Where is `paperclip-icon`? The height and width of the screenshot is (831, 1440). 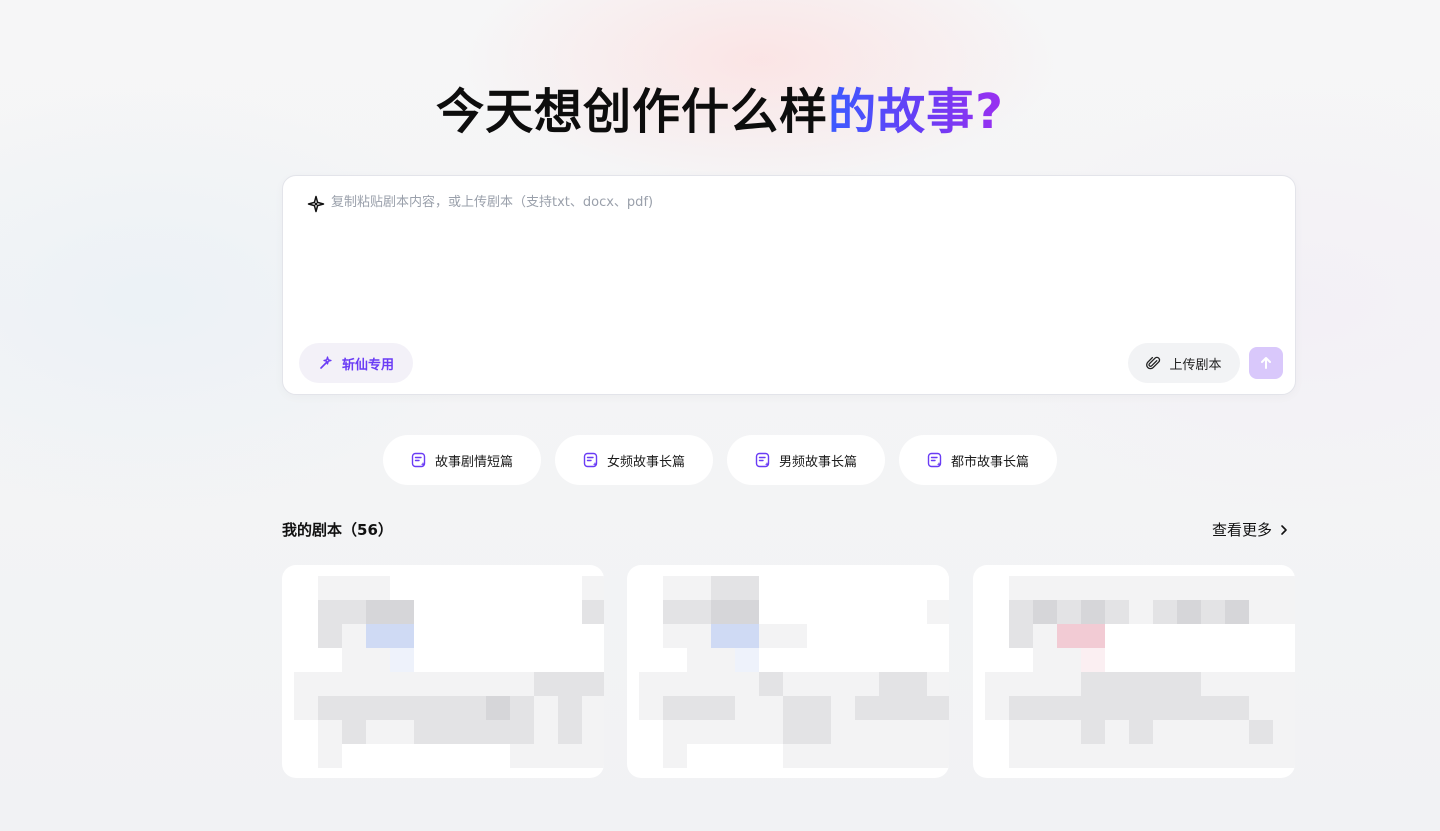
paperclip-icon is located at coordinates (1153, 362).